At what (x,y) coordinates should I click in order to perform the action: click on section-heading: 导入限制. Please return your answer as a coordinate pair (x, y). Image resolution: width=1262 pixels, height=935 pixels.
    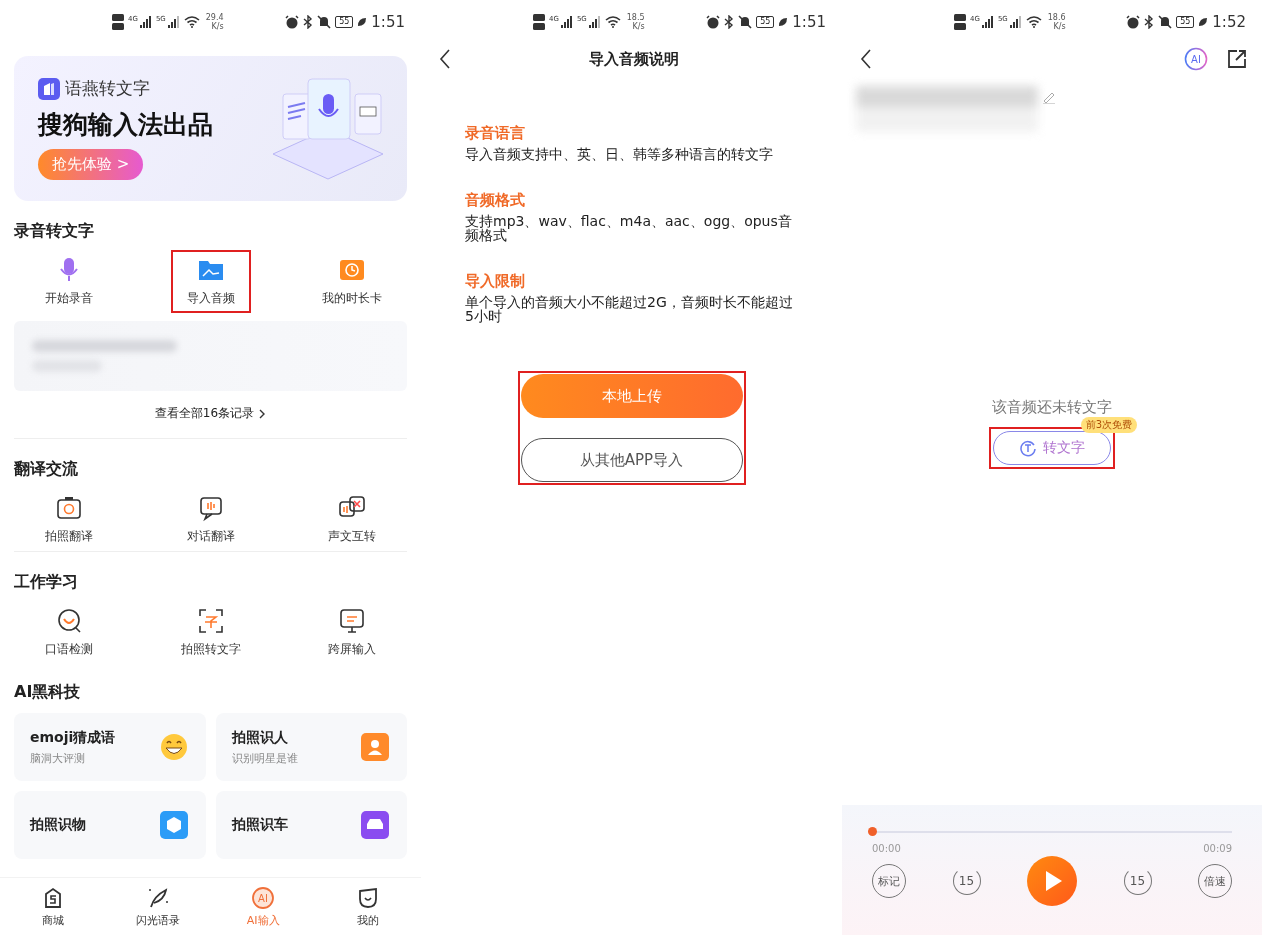
    Looking at the image, I should click on (495, 281).